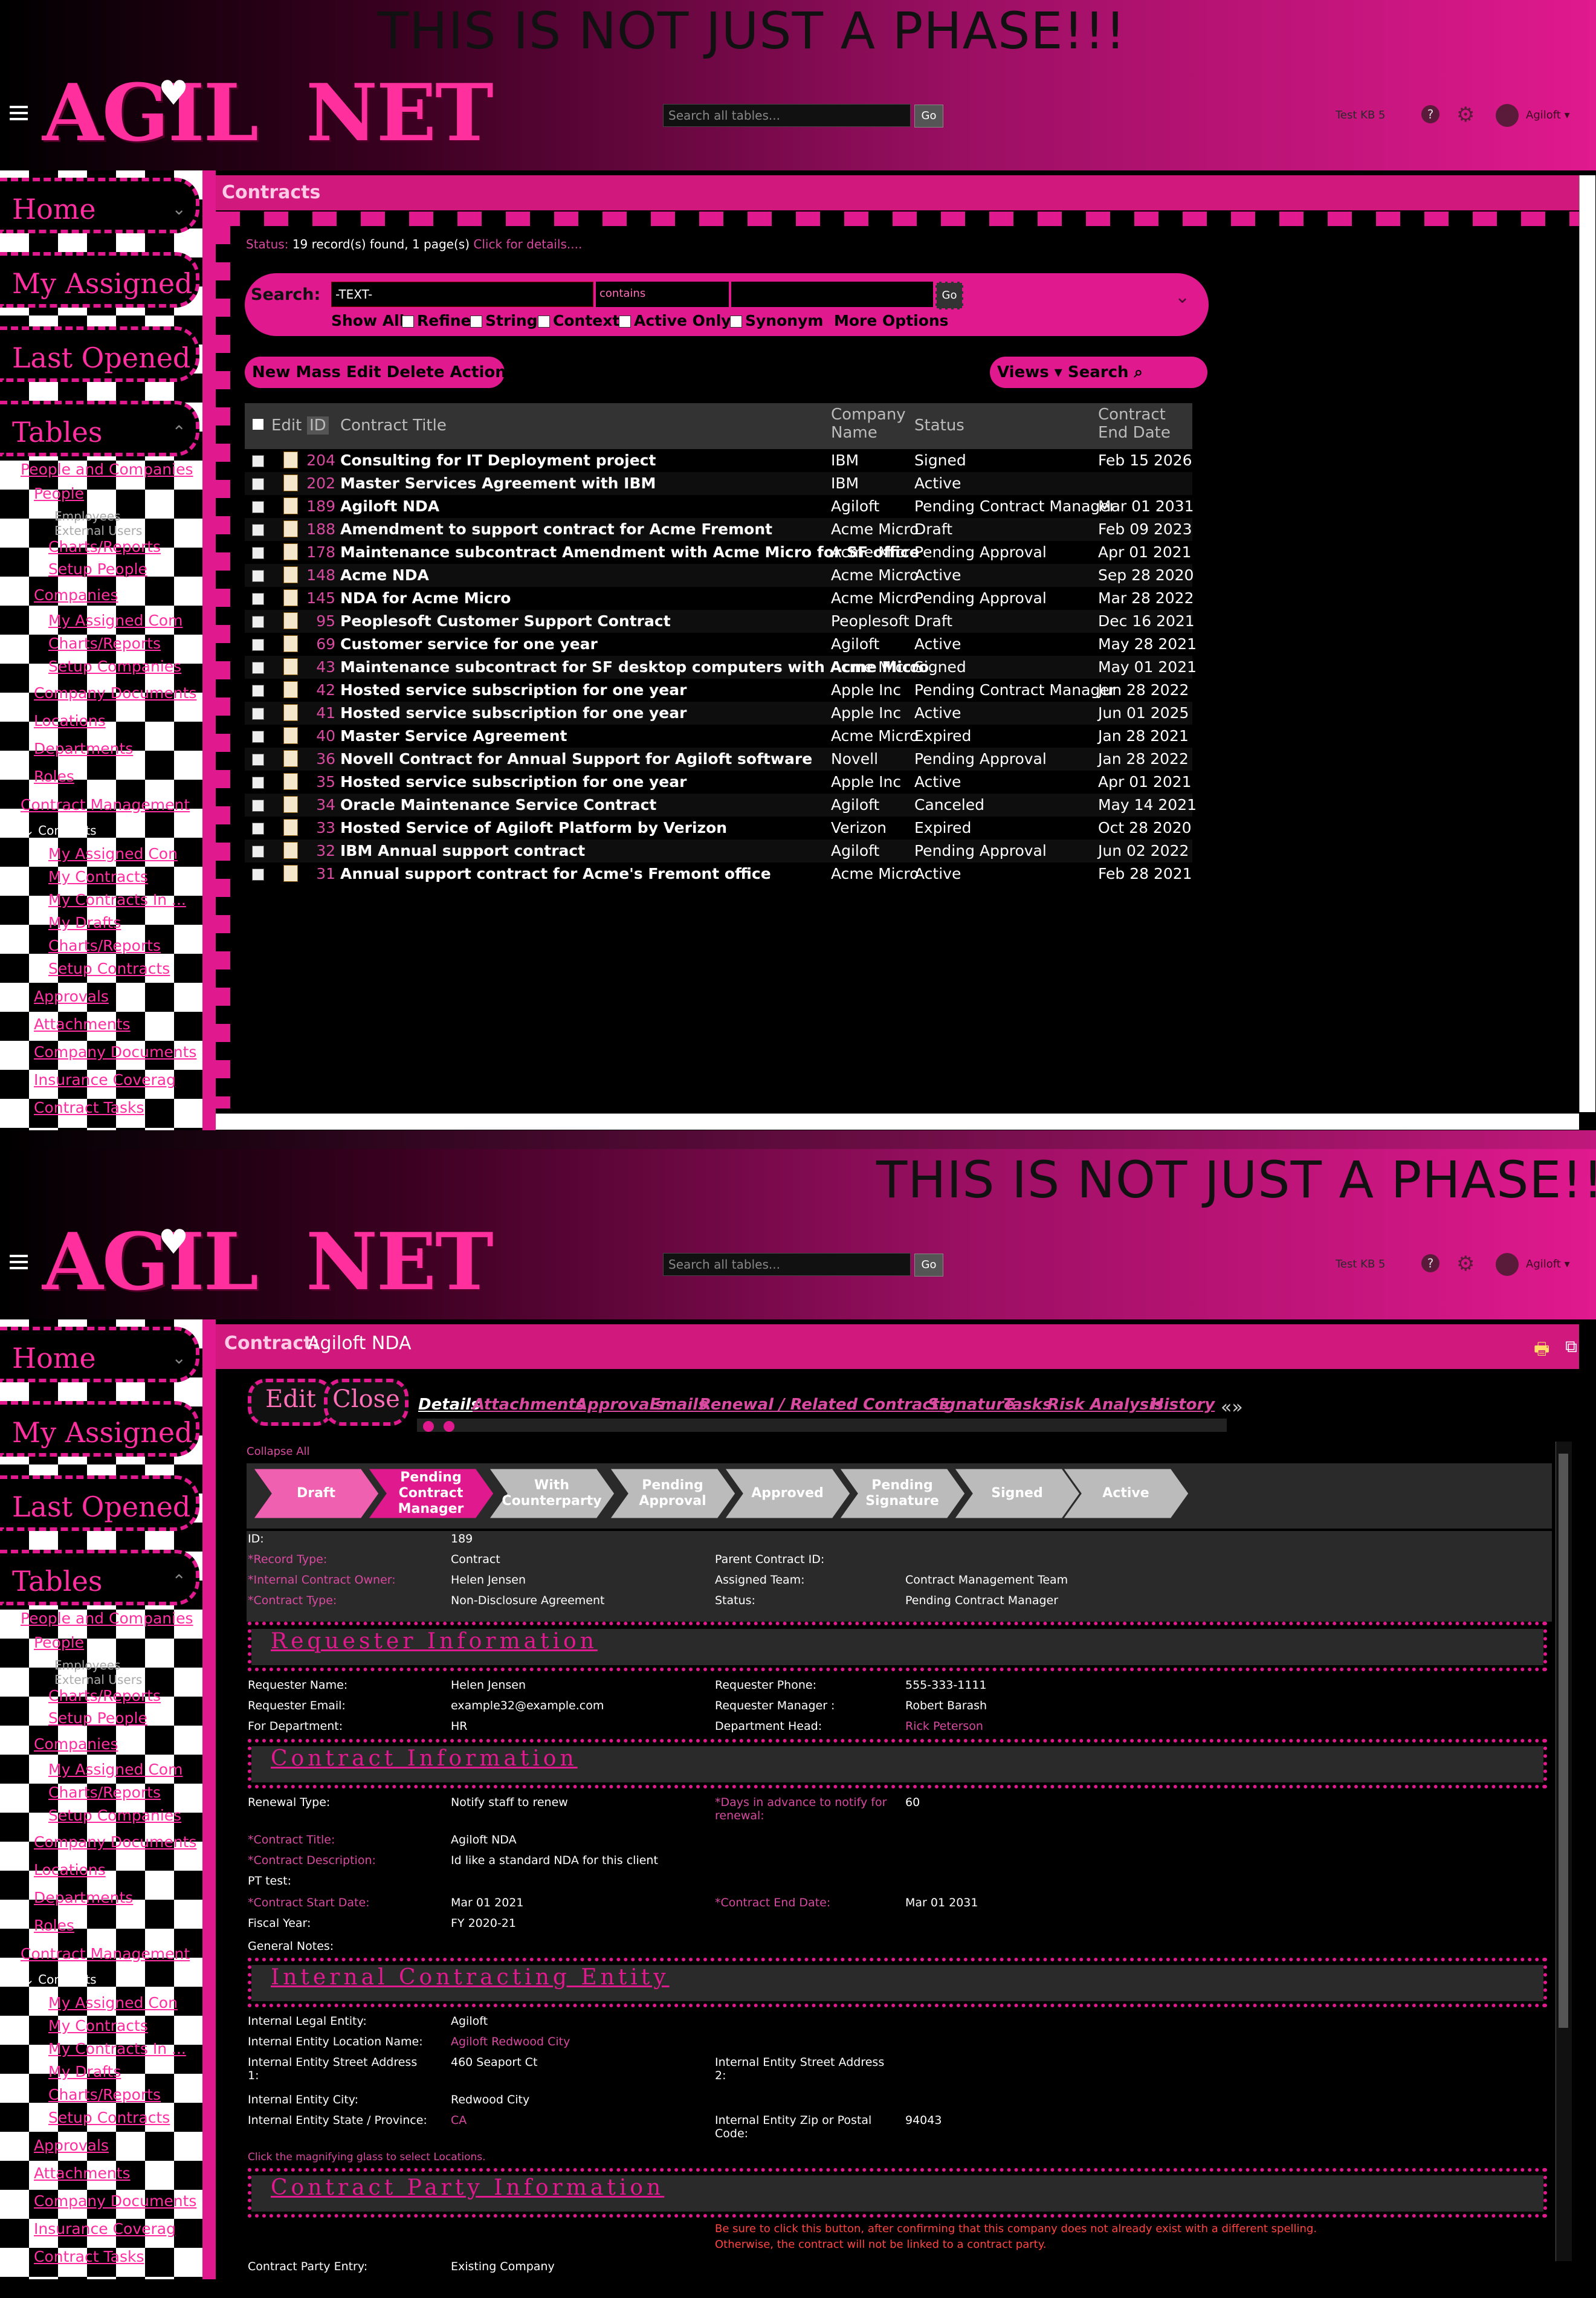  Describe the element at coordinates (290, 529) in the screenshot. I see `row-id: 188` at that location.